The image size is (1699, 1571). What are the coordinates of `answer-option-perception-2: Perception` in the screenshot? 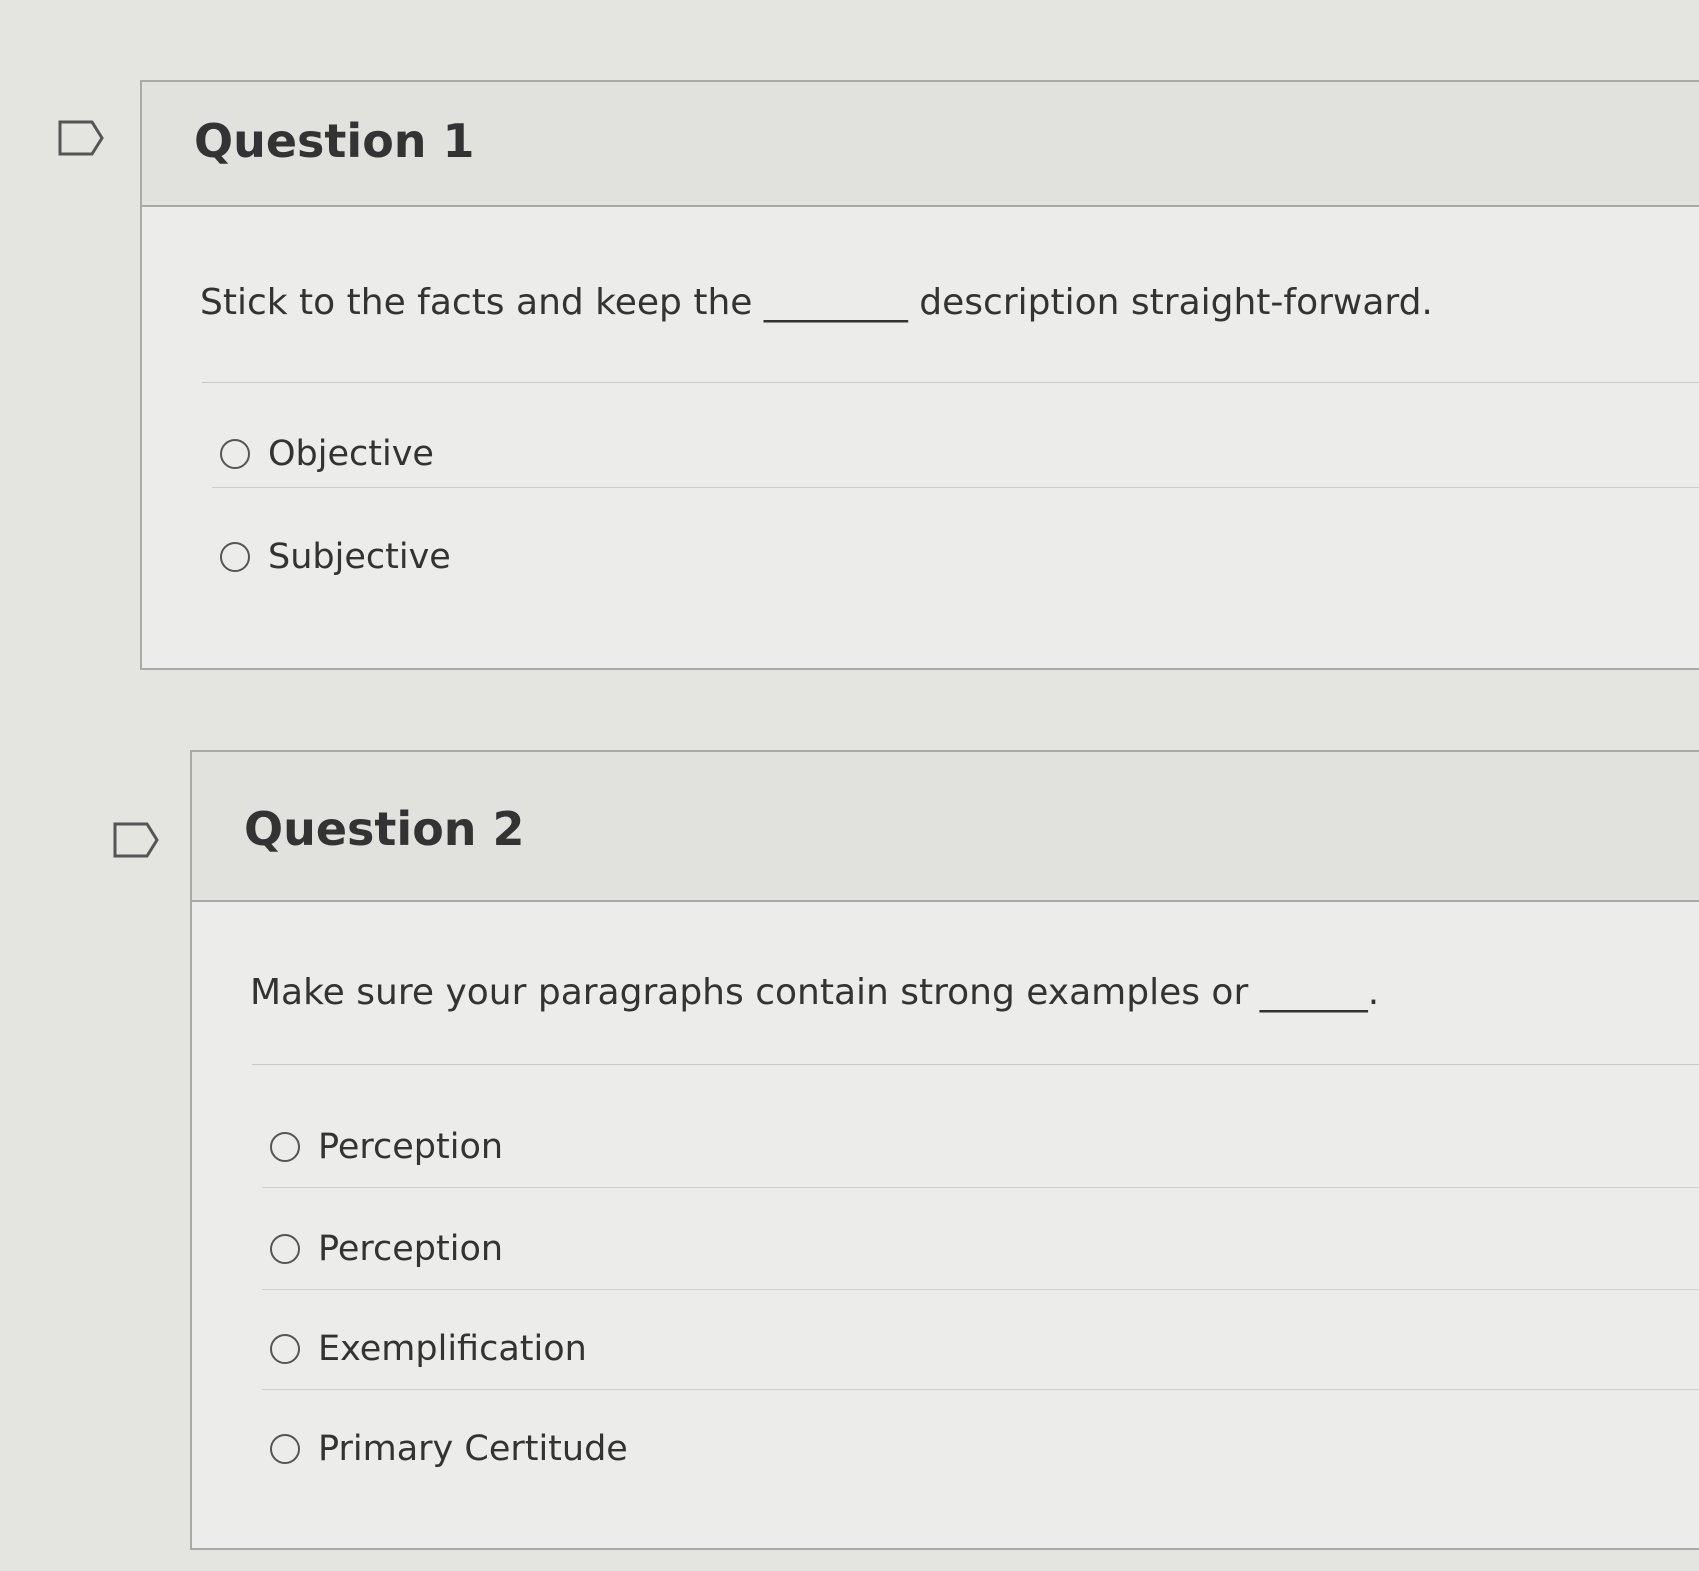 It's located at (386, 1249).